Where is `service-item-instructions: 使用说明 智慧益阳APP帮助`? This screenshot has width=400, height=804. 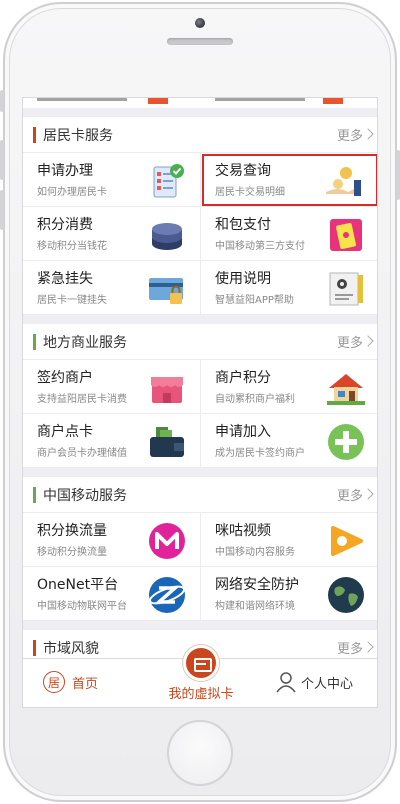
service-item-instructions: 使用说明 智慧益阳APP帮助 is located at coordinates (289, 288).